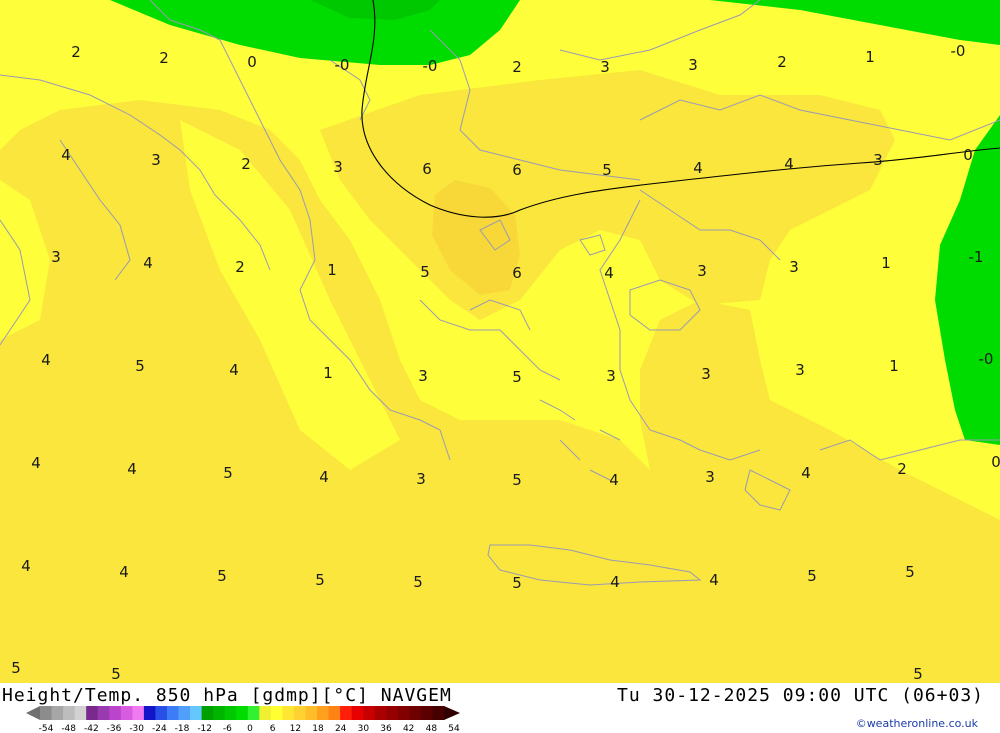 This screenshot has width=1000, height=733. What do you see at coordinates (114, 728) in the screenshot?
I see `colorbar-tick-label: -36` at bounding box center [114, 728].